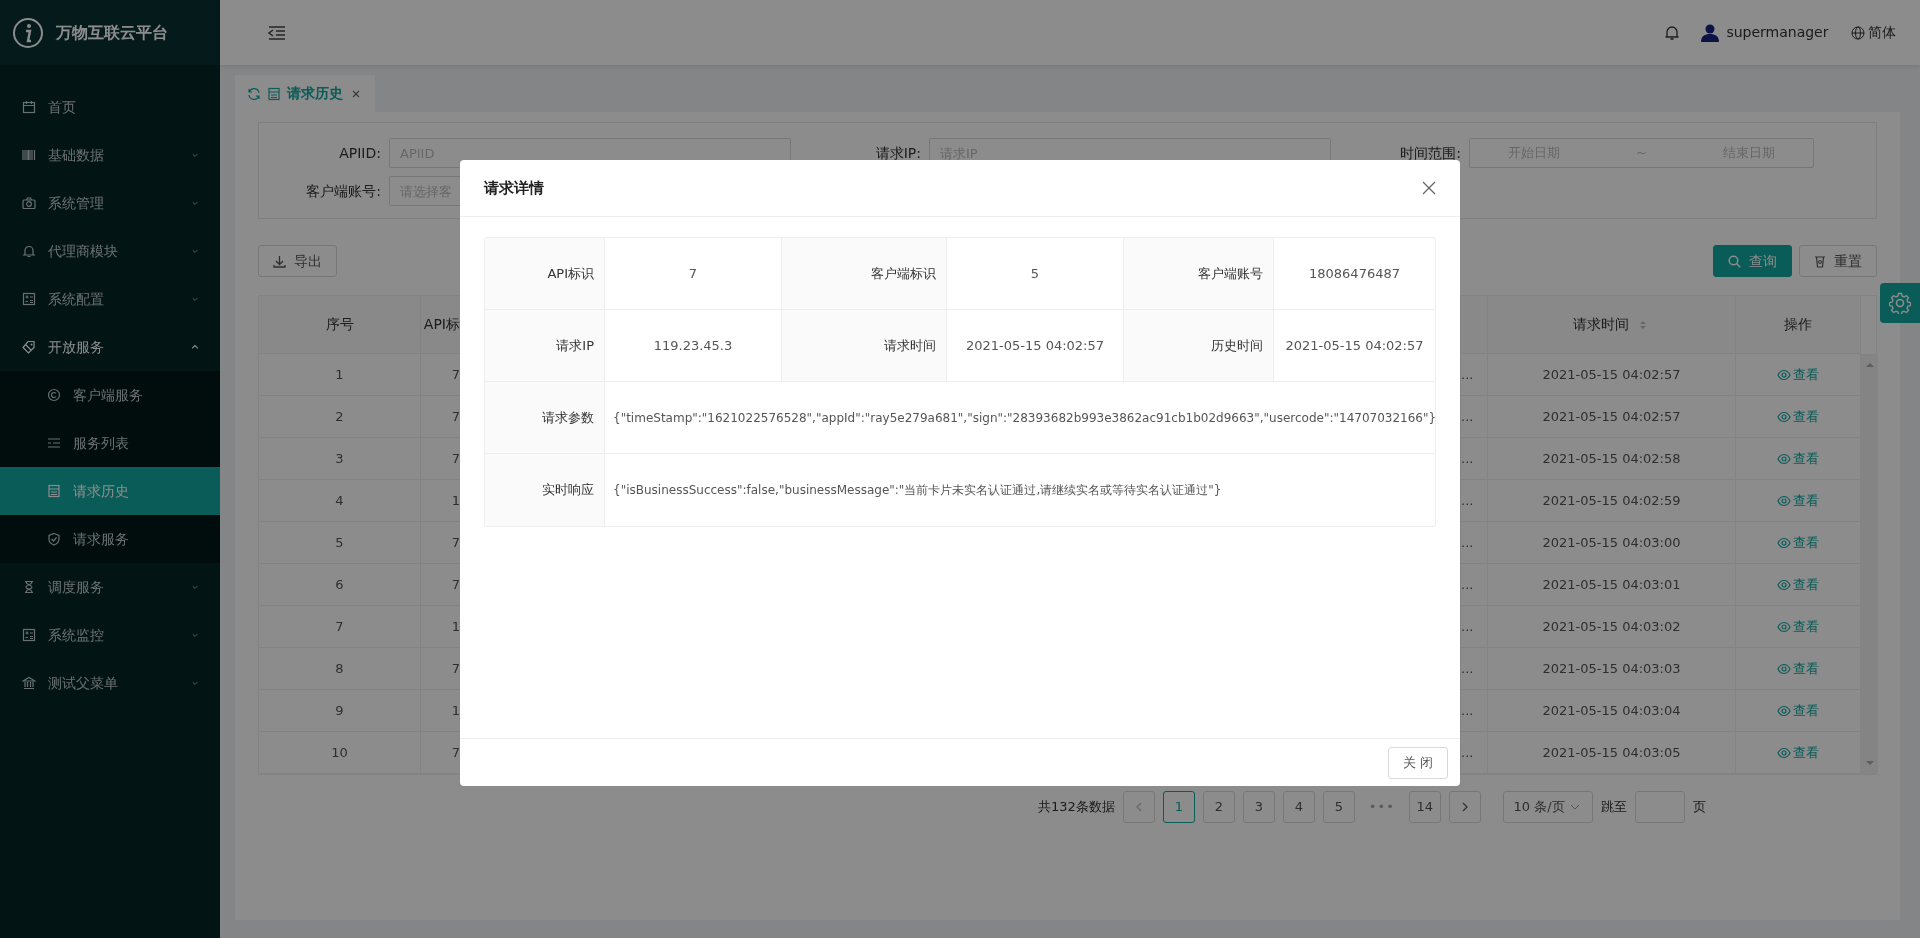  I want to click on field-label: 客户端账号:, so click(343, 191).